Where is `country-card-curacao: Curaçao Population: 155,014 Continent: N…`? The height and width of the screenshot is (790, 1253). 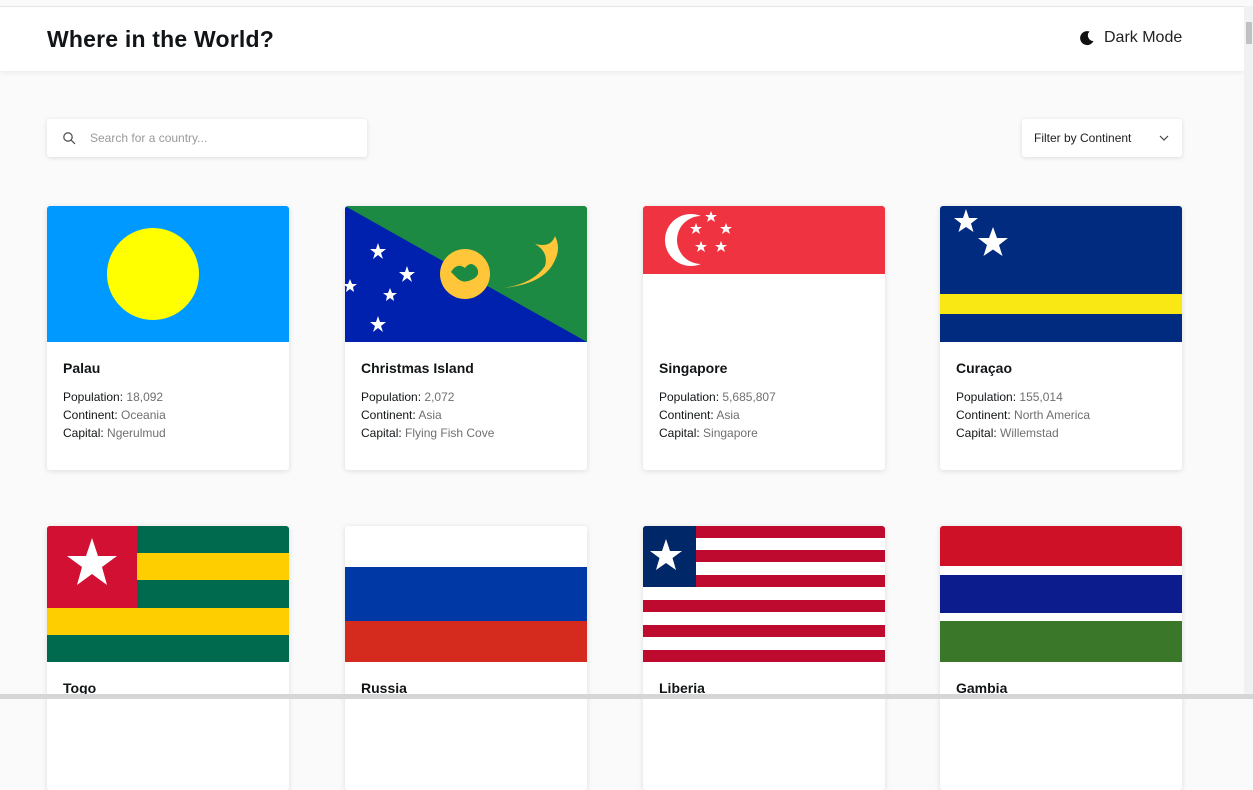 country-card-curacao: Curaçao Population: 155,014 Continent: N… is located at coordinates (1061, 338).